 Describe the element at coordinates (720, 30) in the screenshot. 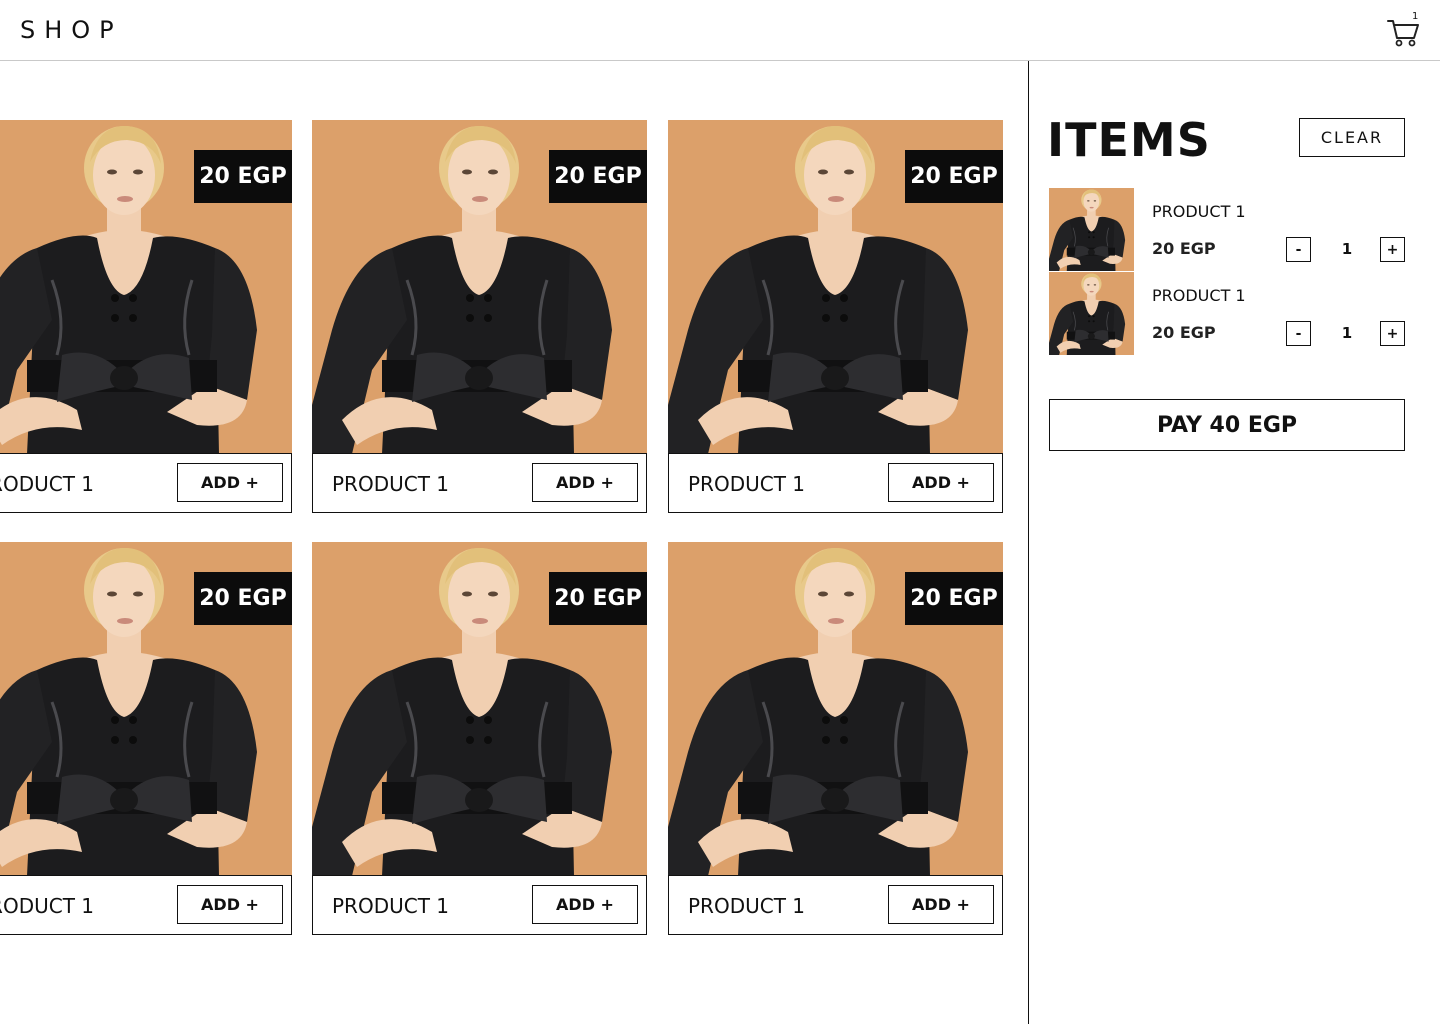

I see `top-navigation-bar: SHOP 1` at that location.